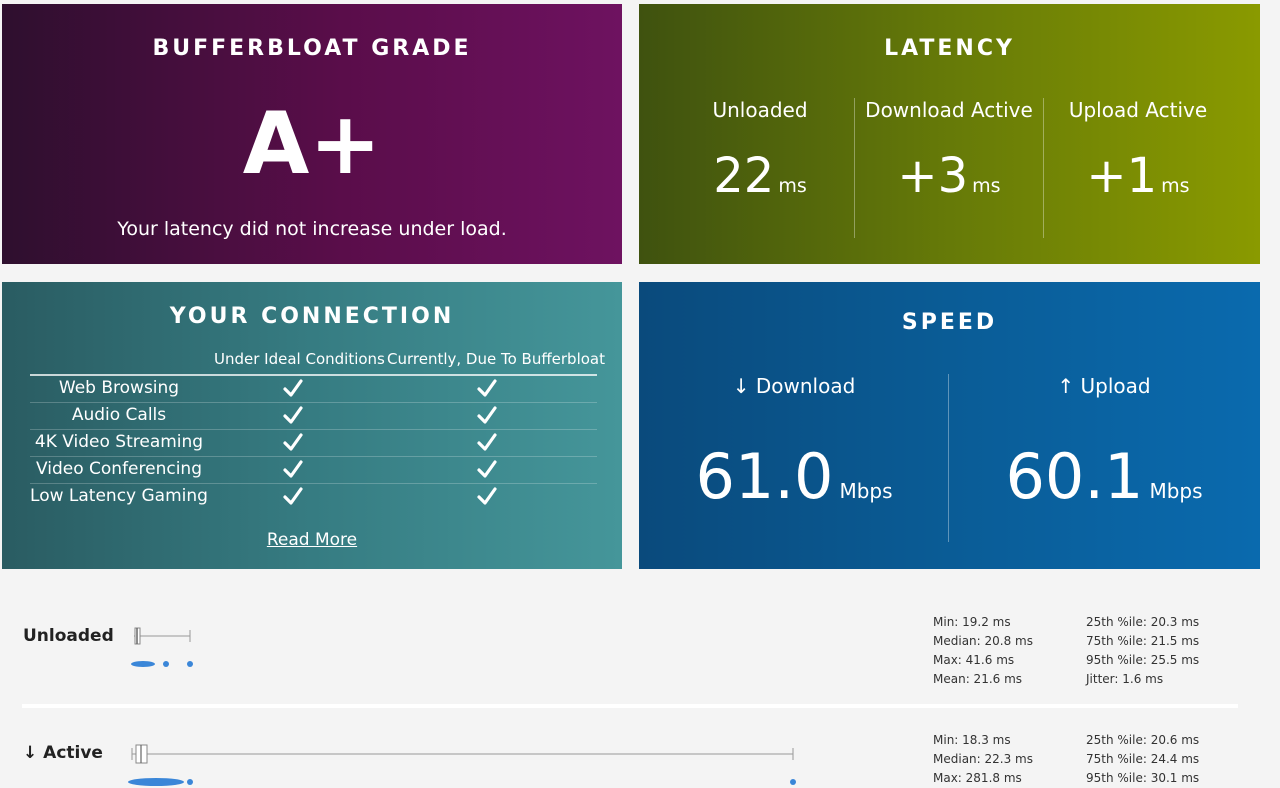 Image resolution: width=1280 pixels, height=788 pixels. I want to click on latency-unloaded-value: 22, so click(744, 176).